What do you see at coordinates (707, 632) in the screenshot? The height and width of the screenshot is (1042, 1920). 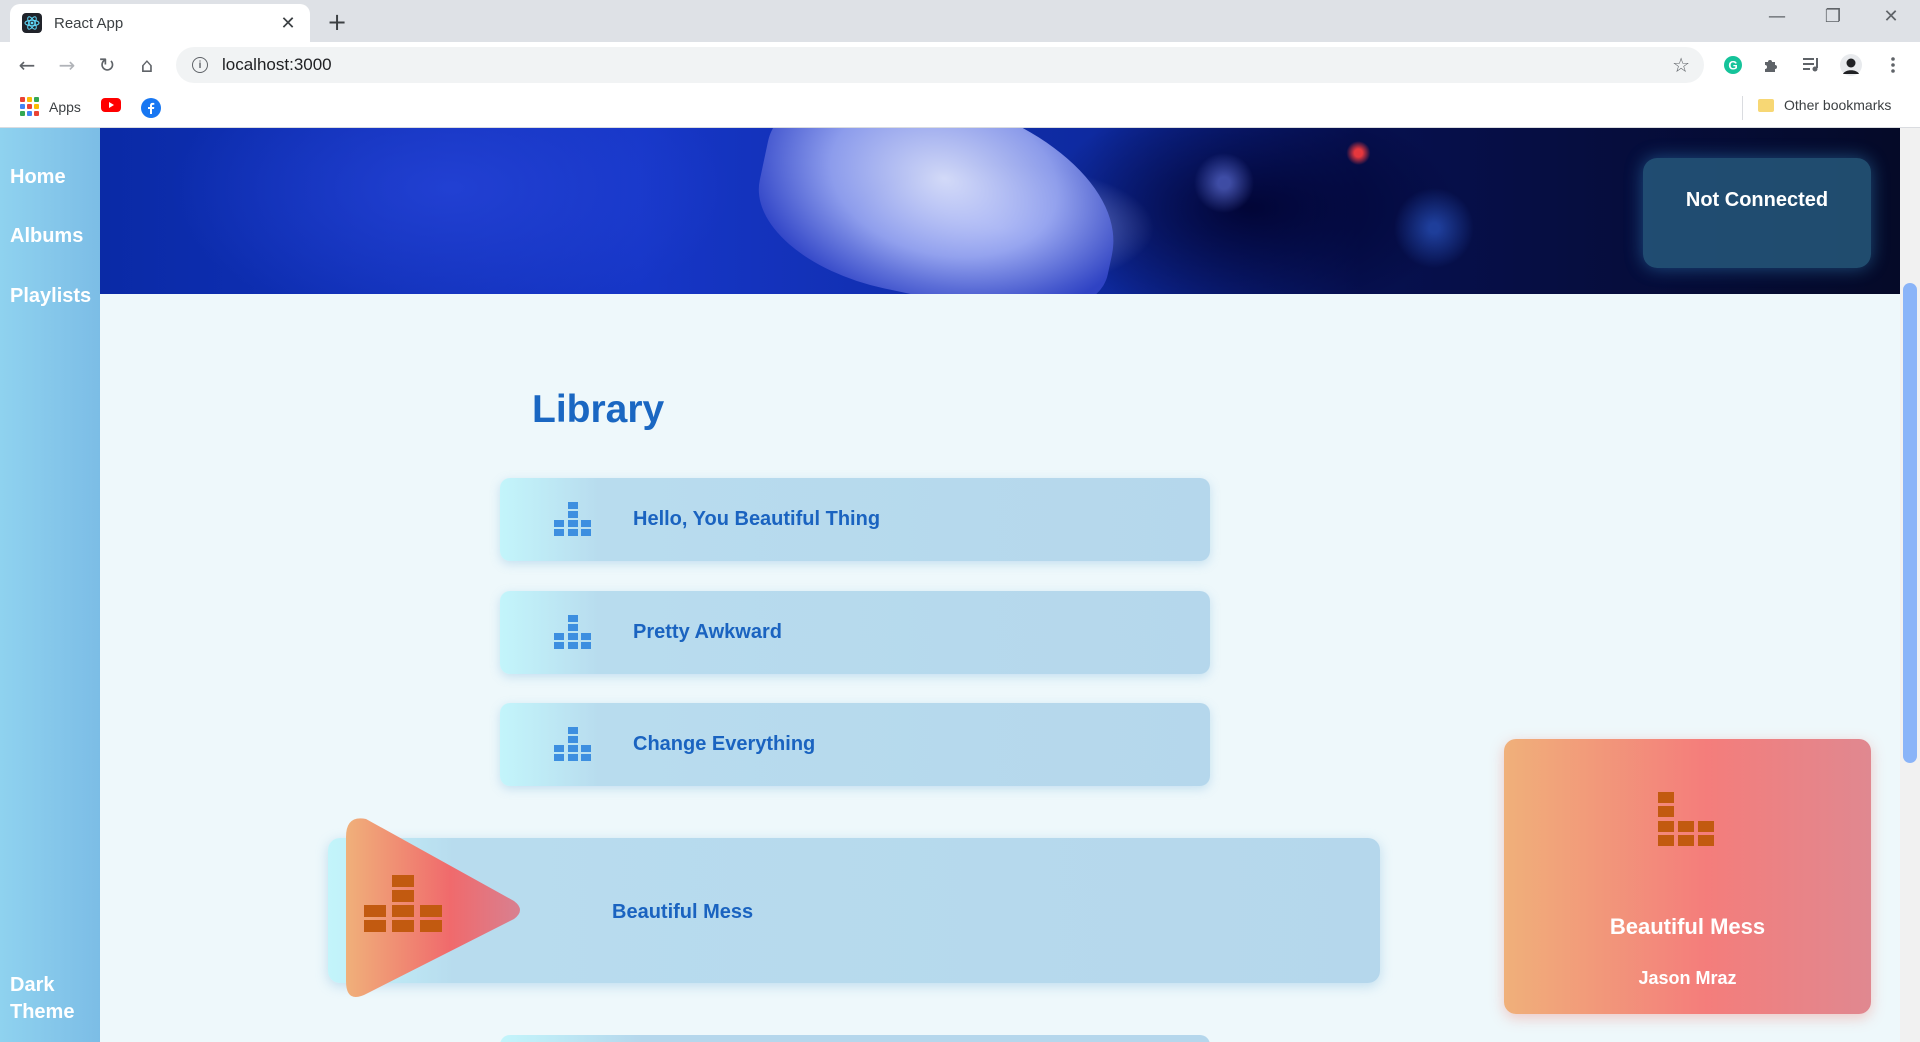 I see `song-title: Pretty Awkward` at bounding box center [707, 632].